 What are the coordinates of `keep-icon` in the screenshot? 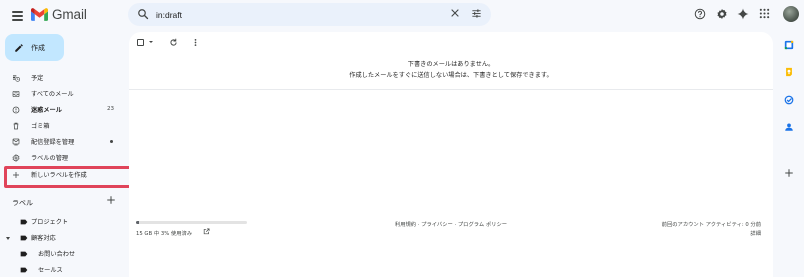 It's located at (789, 72).